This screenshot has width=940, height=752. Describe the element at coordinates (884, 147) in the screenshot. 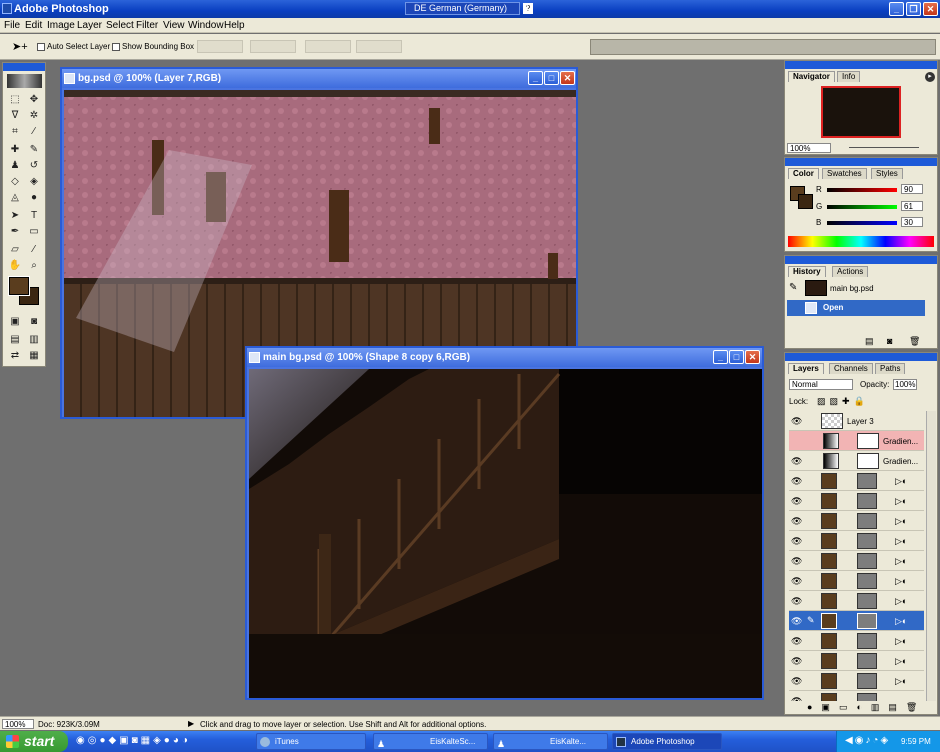

I see `navigator-zoom-slider` at that location.